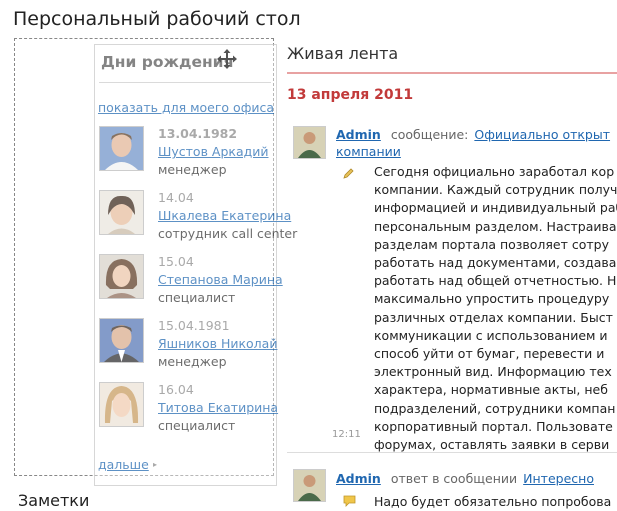  Describe the element at coordinates (493, 372) in the screenshot. I see `post-text-line: электронный вид. Информацию тех` at that location.